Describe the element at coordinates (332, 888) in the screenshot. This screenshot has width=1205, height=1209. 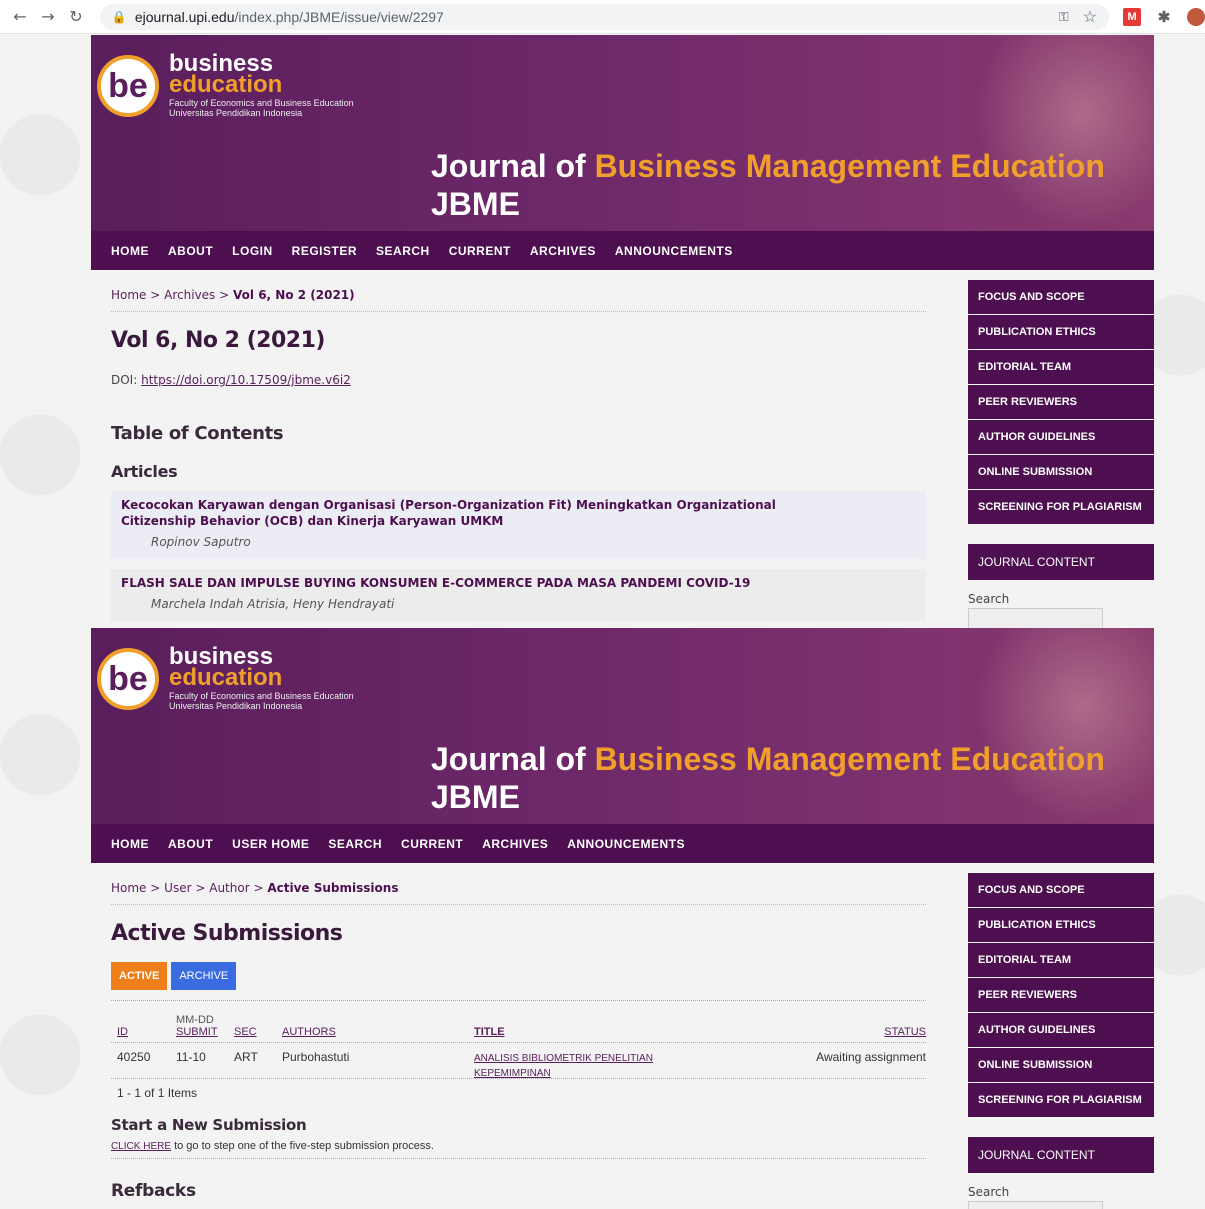
I see `breadcrumb-current: Active Submissions` at that location.